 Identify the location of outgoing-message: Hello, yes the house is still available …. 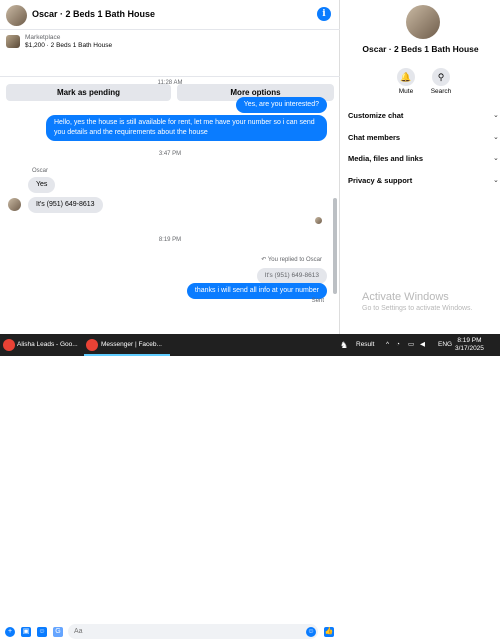
(186, 128).